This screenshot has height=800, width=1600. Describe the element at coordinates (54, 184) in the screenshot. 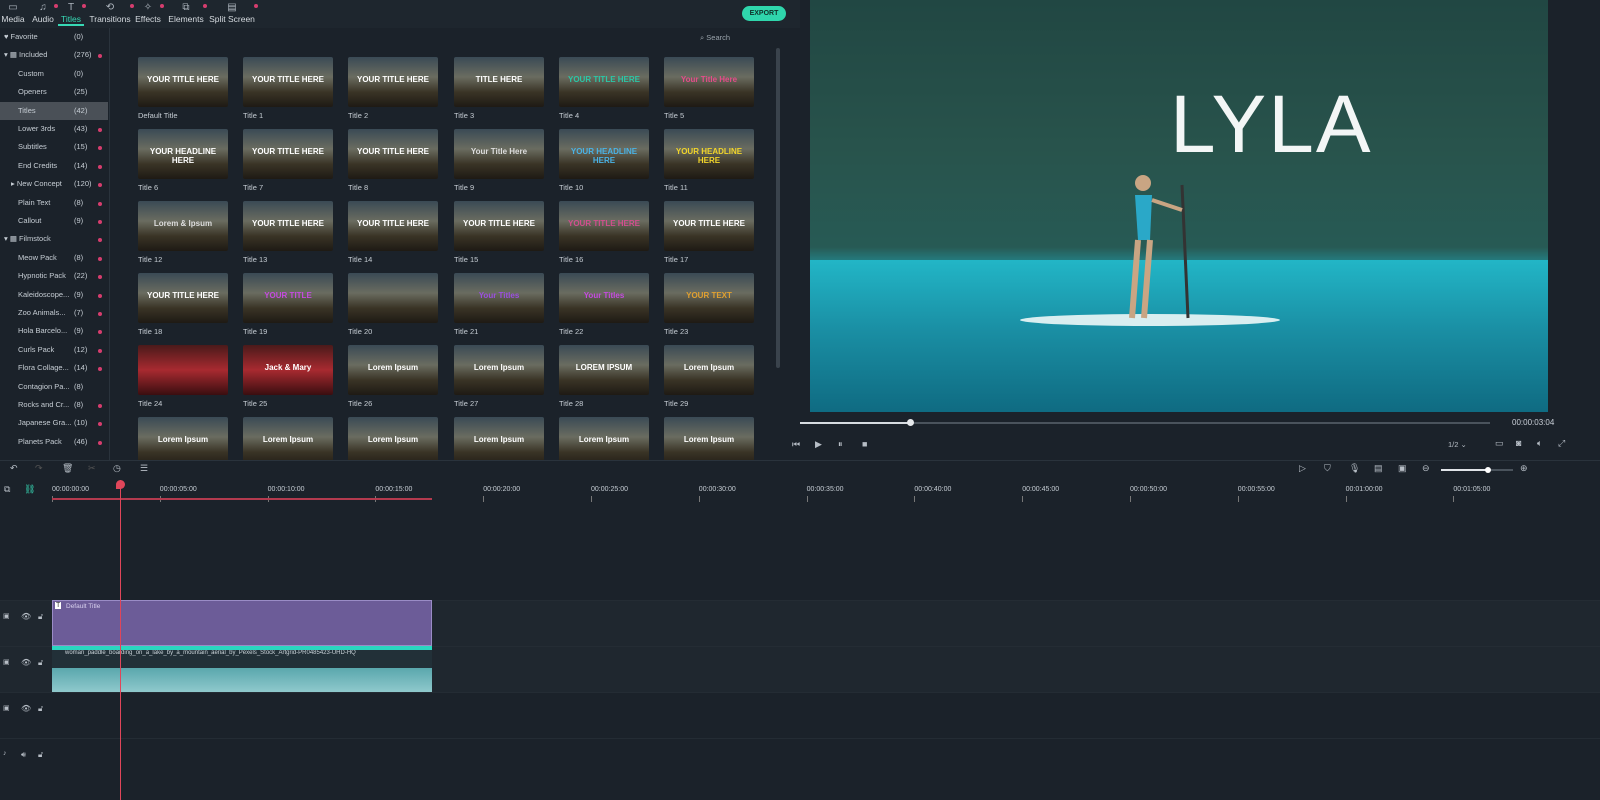

I see `sidebar-item-new-concept: ▸ New Concept (120)` at that location.